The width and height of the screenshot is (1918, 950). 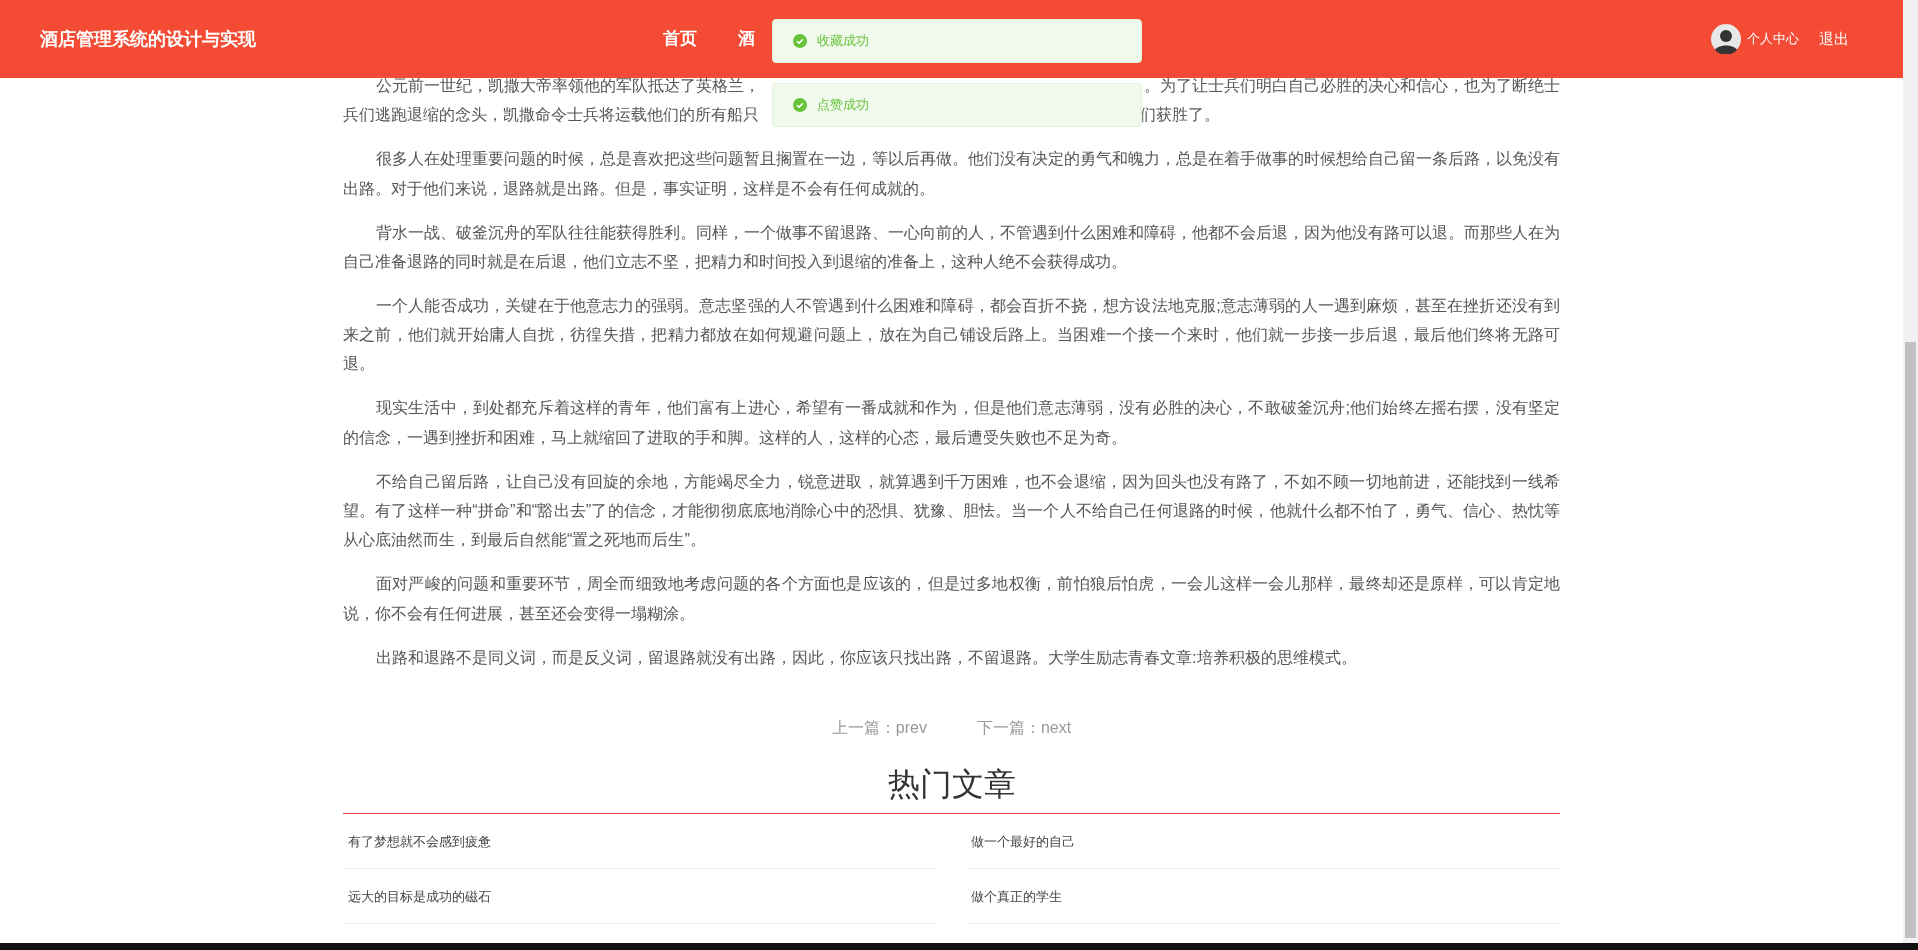 I want to click on site-title: 酒店管理系统的设计与实现, so click(x=148, y=39).